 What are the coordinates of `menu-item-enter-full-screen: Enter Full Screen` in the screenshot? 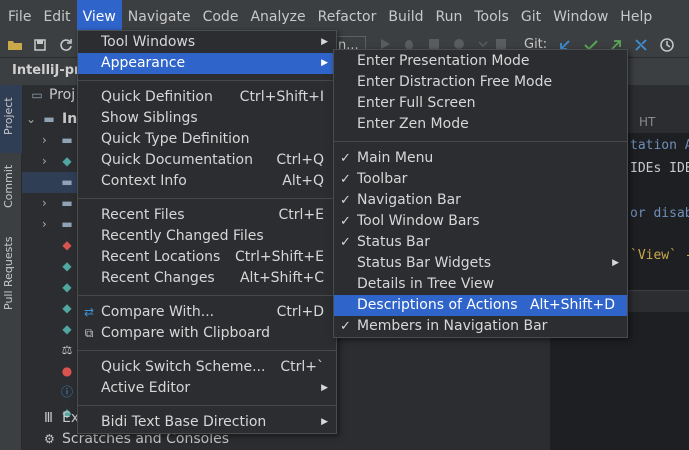 It's located at (480, 103).